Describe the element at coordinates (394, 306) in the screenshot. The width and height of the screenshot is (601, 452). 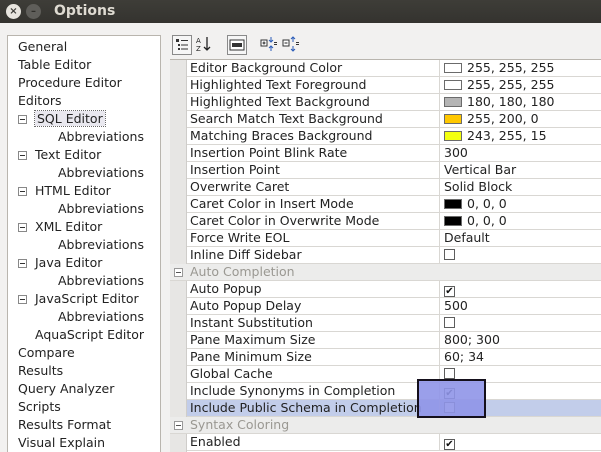
I see `property-row: Auto Popup Delay 500` at that location.